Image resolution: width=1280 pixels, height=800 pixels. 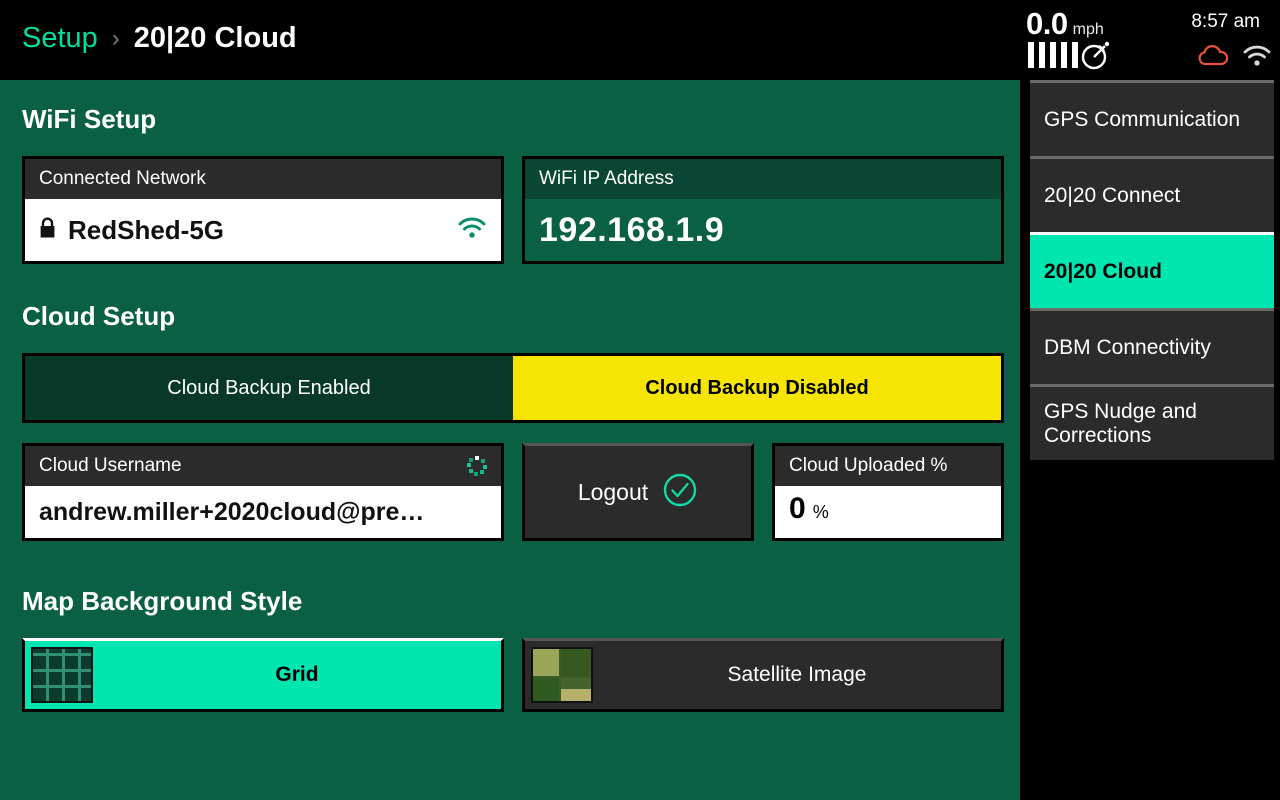 I want to click on map-option-grid: Grid, so click(x=263, y=675).